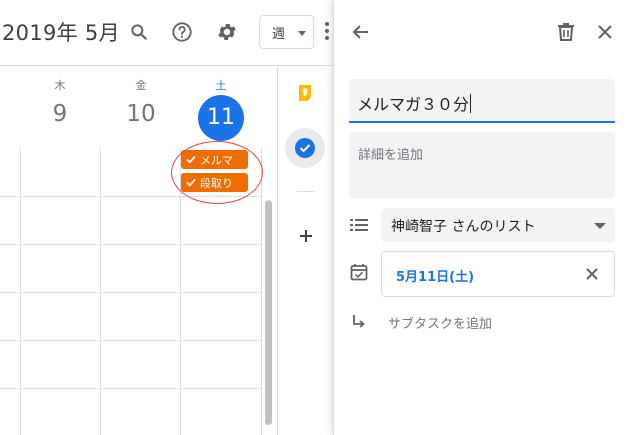  What do you see at coordinates (327, 32) in the screenshot?
I see `more-vert-icon` at bounding box center [327, 32].